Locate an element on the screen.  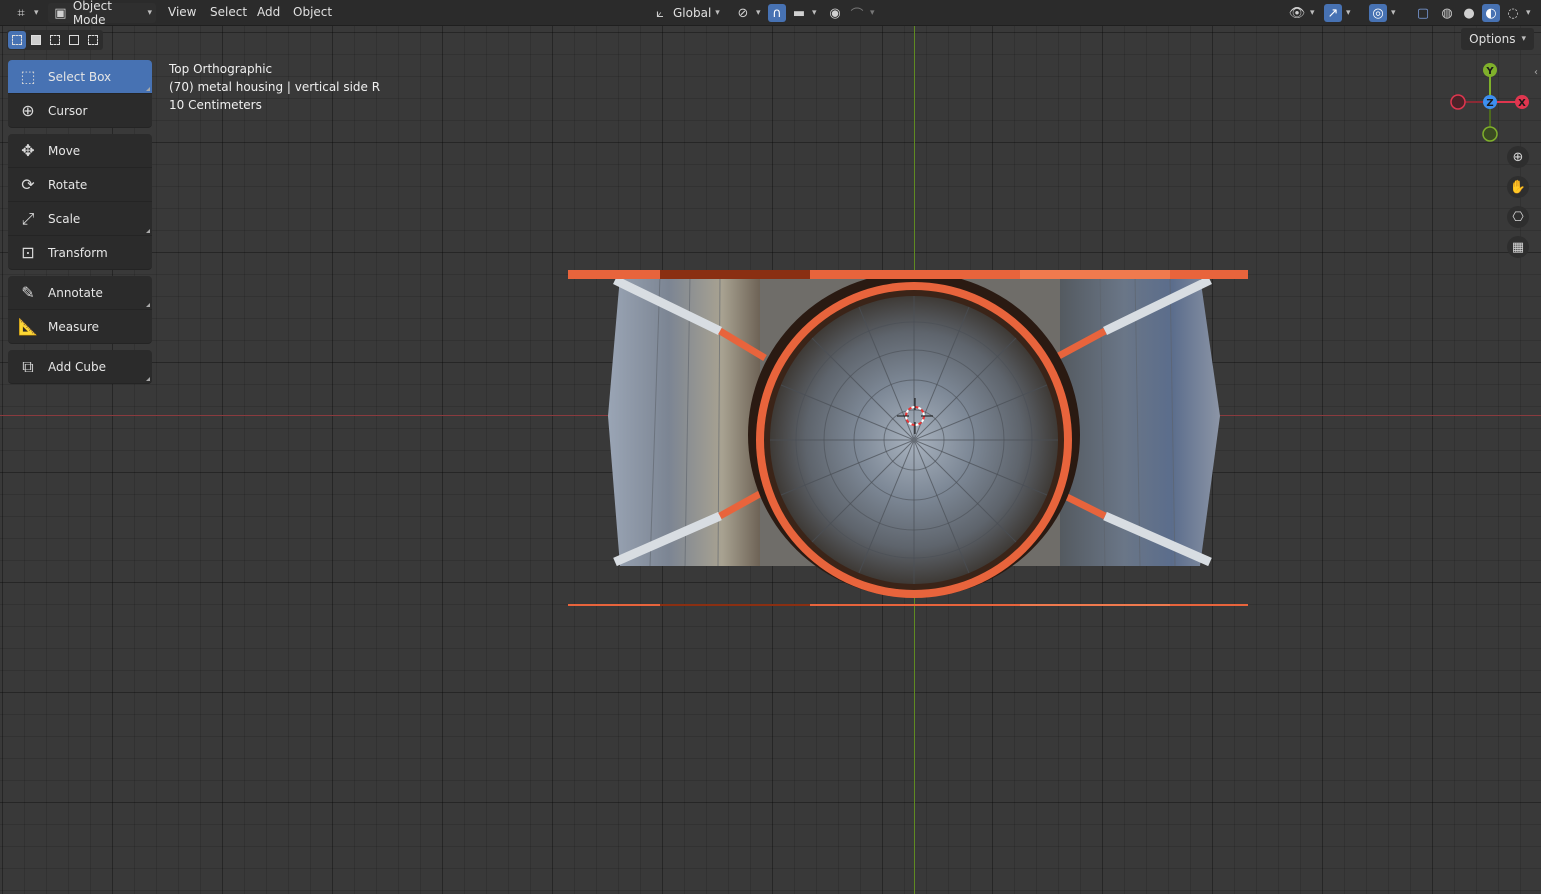
scale-icon: ⤢ is located at coordinates (28, 218).